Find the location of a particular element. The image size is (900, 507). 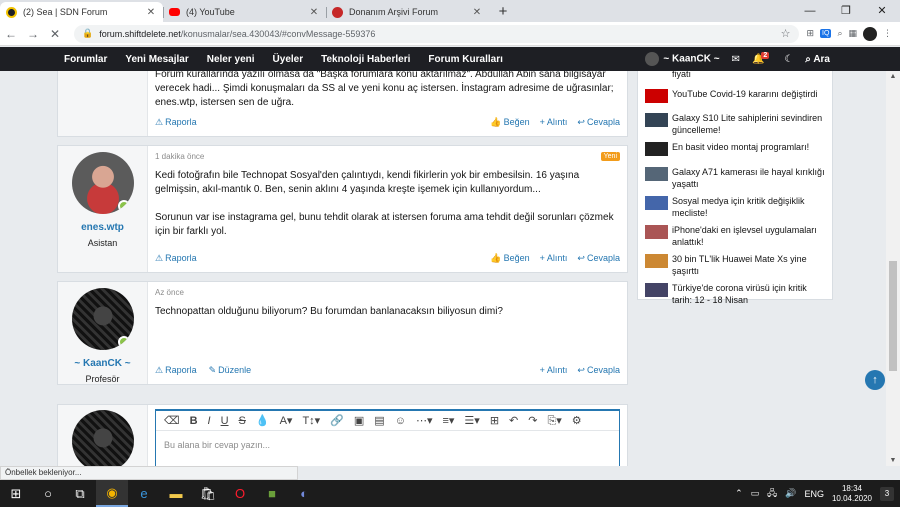

image-icon: ▣ is located at coordinates (359, 420).